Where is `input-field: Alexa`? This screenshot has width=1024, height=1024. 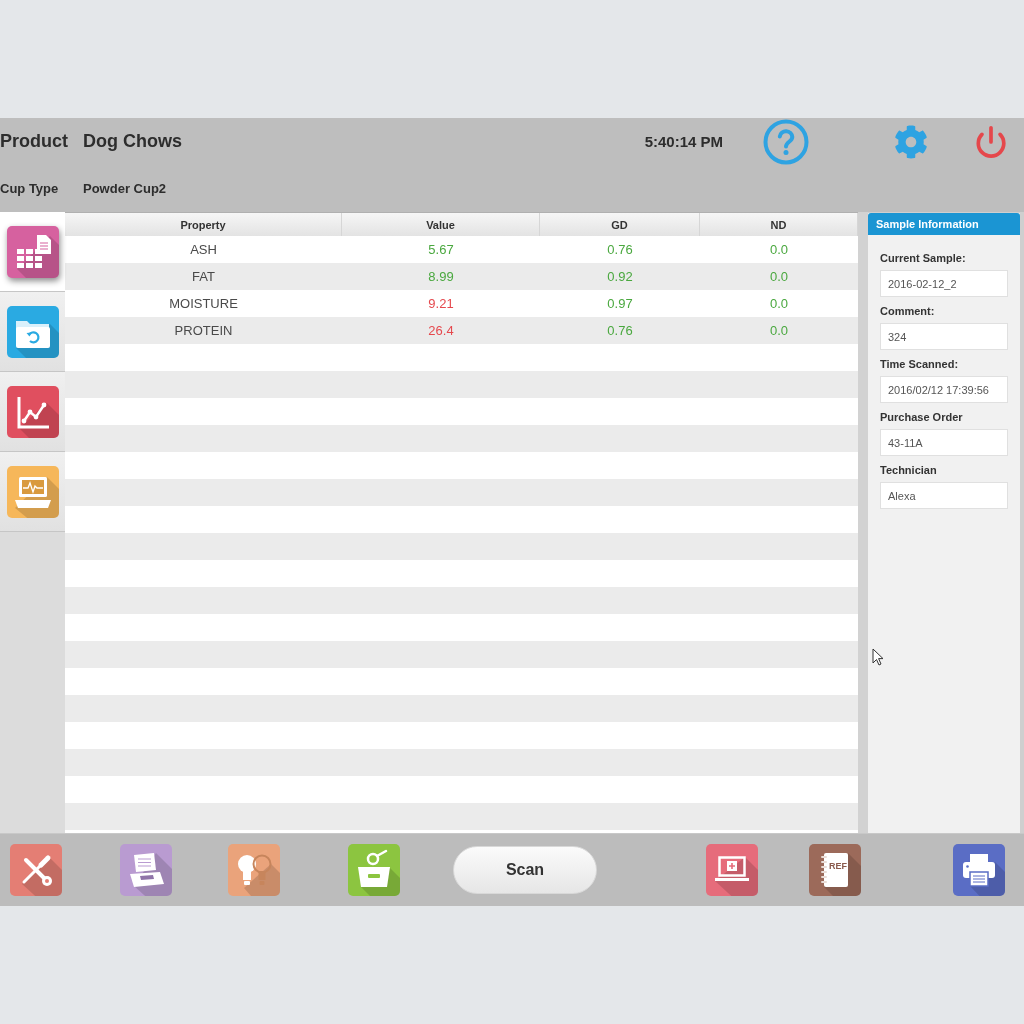
input-field: Alexa is located at coordinates (944, 495).